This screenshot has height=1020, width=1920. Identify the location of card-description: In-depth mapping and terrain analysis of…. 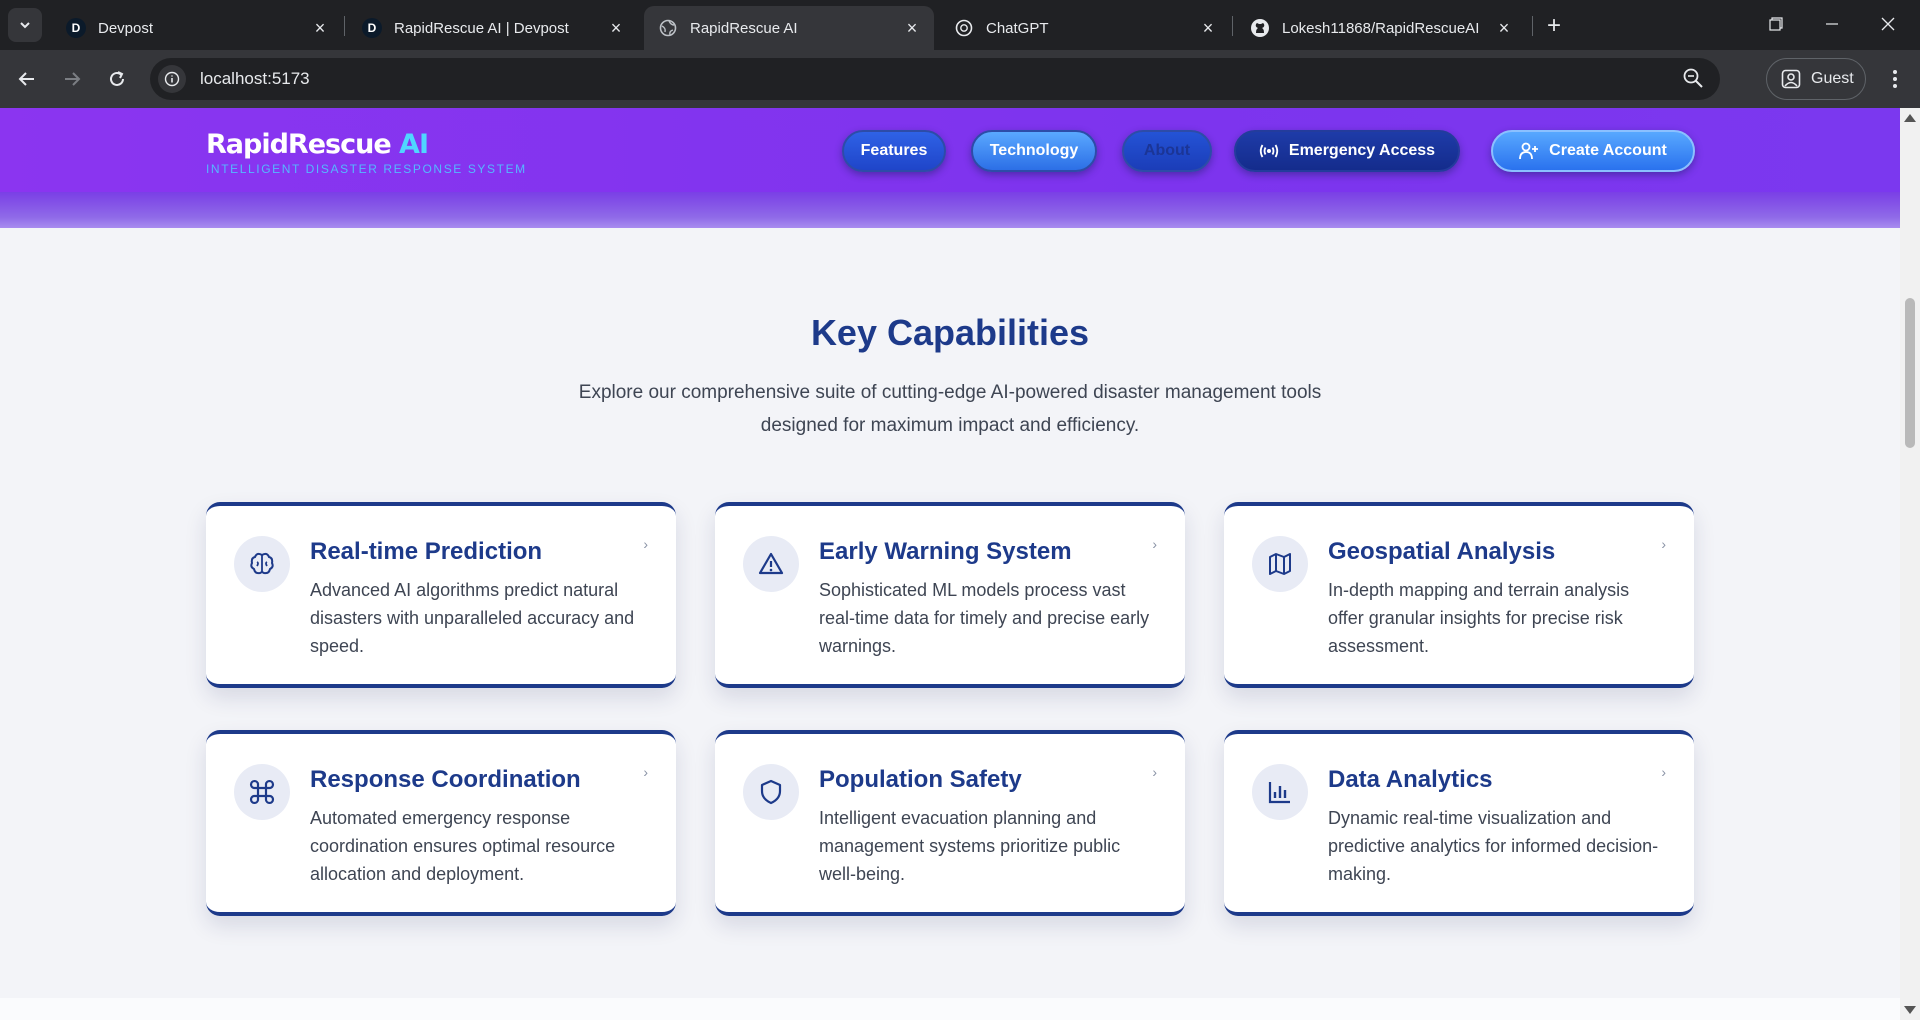
(1479, 618).